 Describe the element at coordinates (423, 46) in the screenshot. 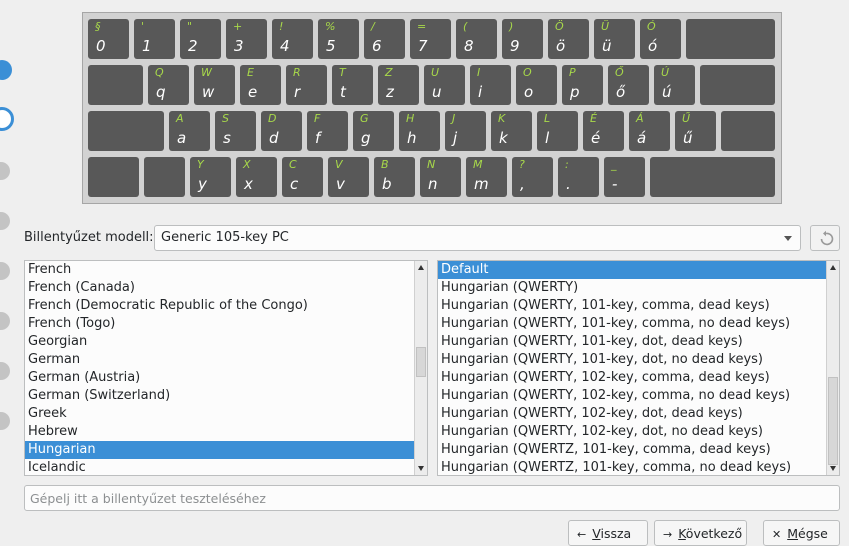

I see `key-base-label: 7` at that location.